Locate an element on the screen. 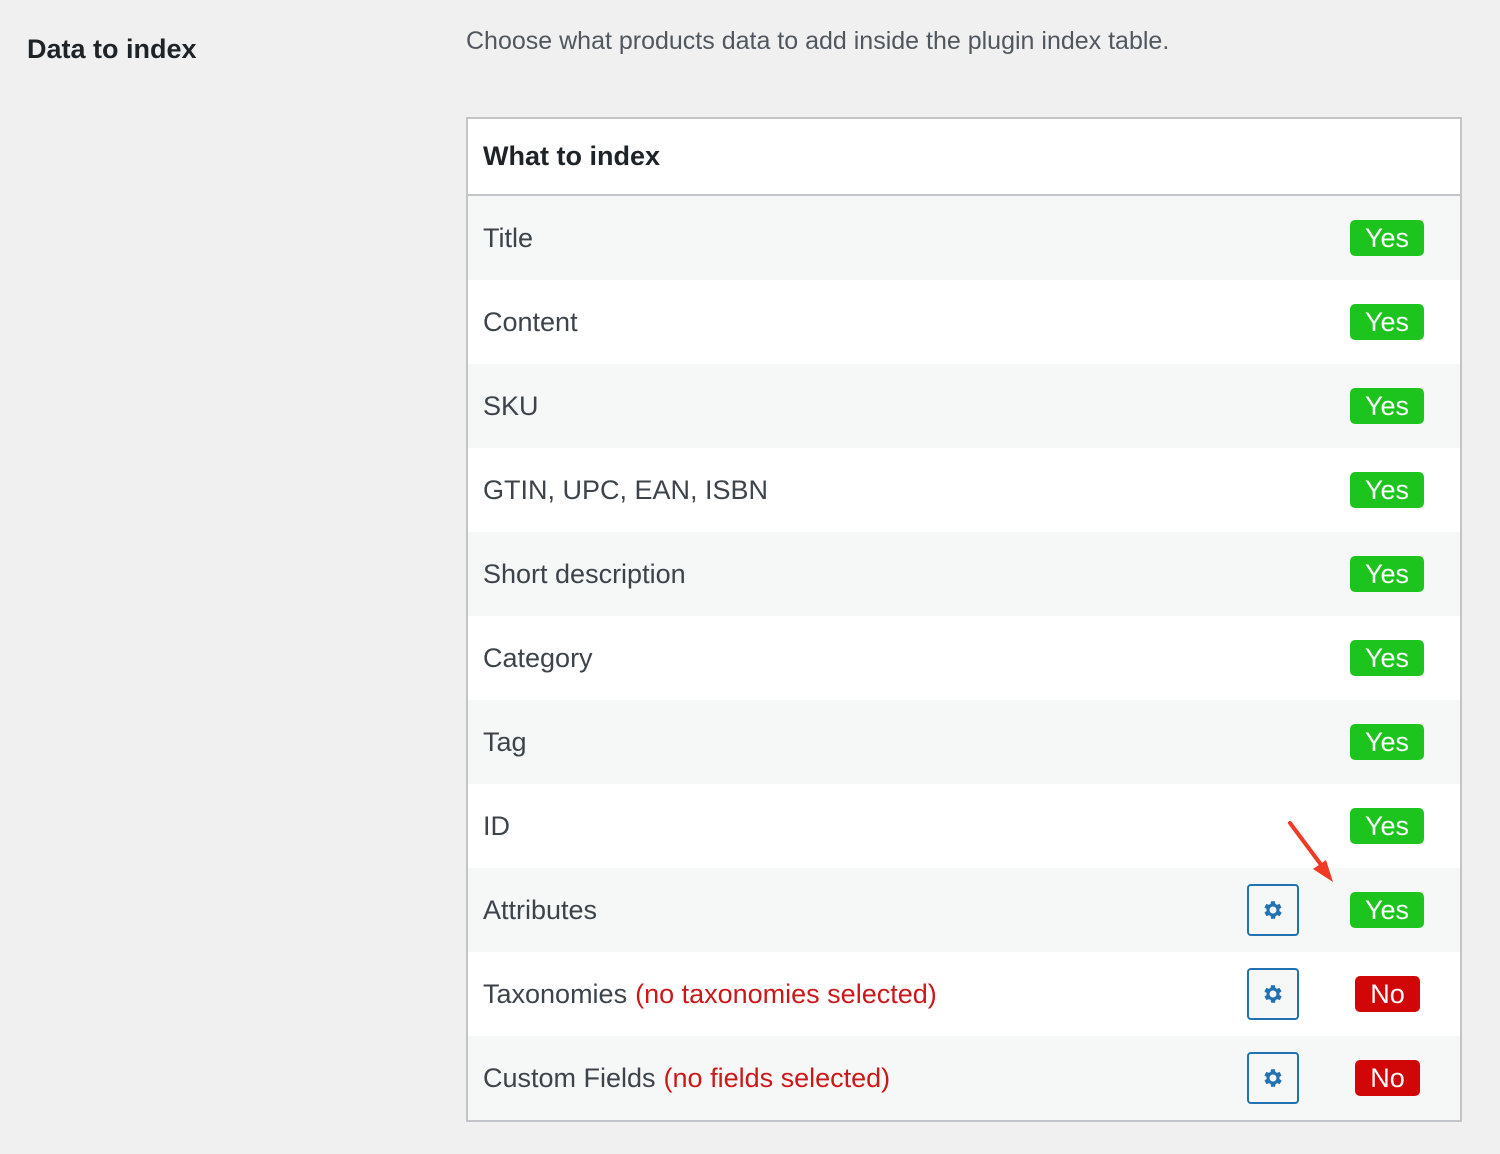  table-row-attributes: Attributes Yes is located at coordinates (964, 910).